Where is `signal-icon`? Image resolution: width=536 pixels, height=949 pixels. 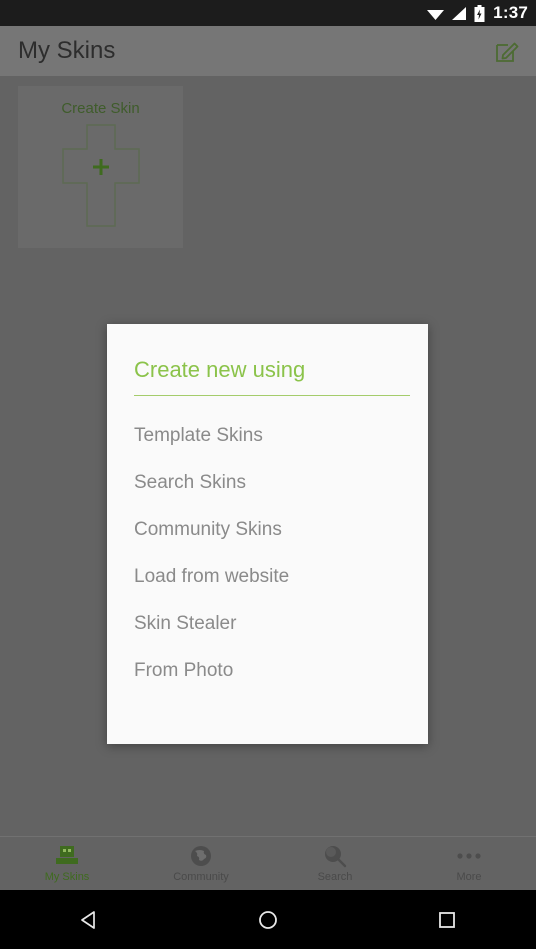 signal-icon is located at coordinates (459, 13).